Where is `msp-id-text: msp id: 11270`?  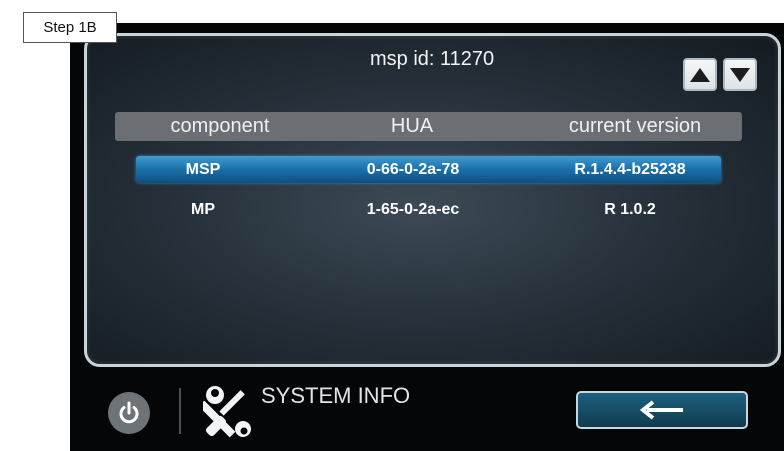
msp-id-text: msp id: 11270 is located at coordinates (432, 59).